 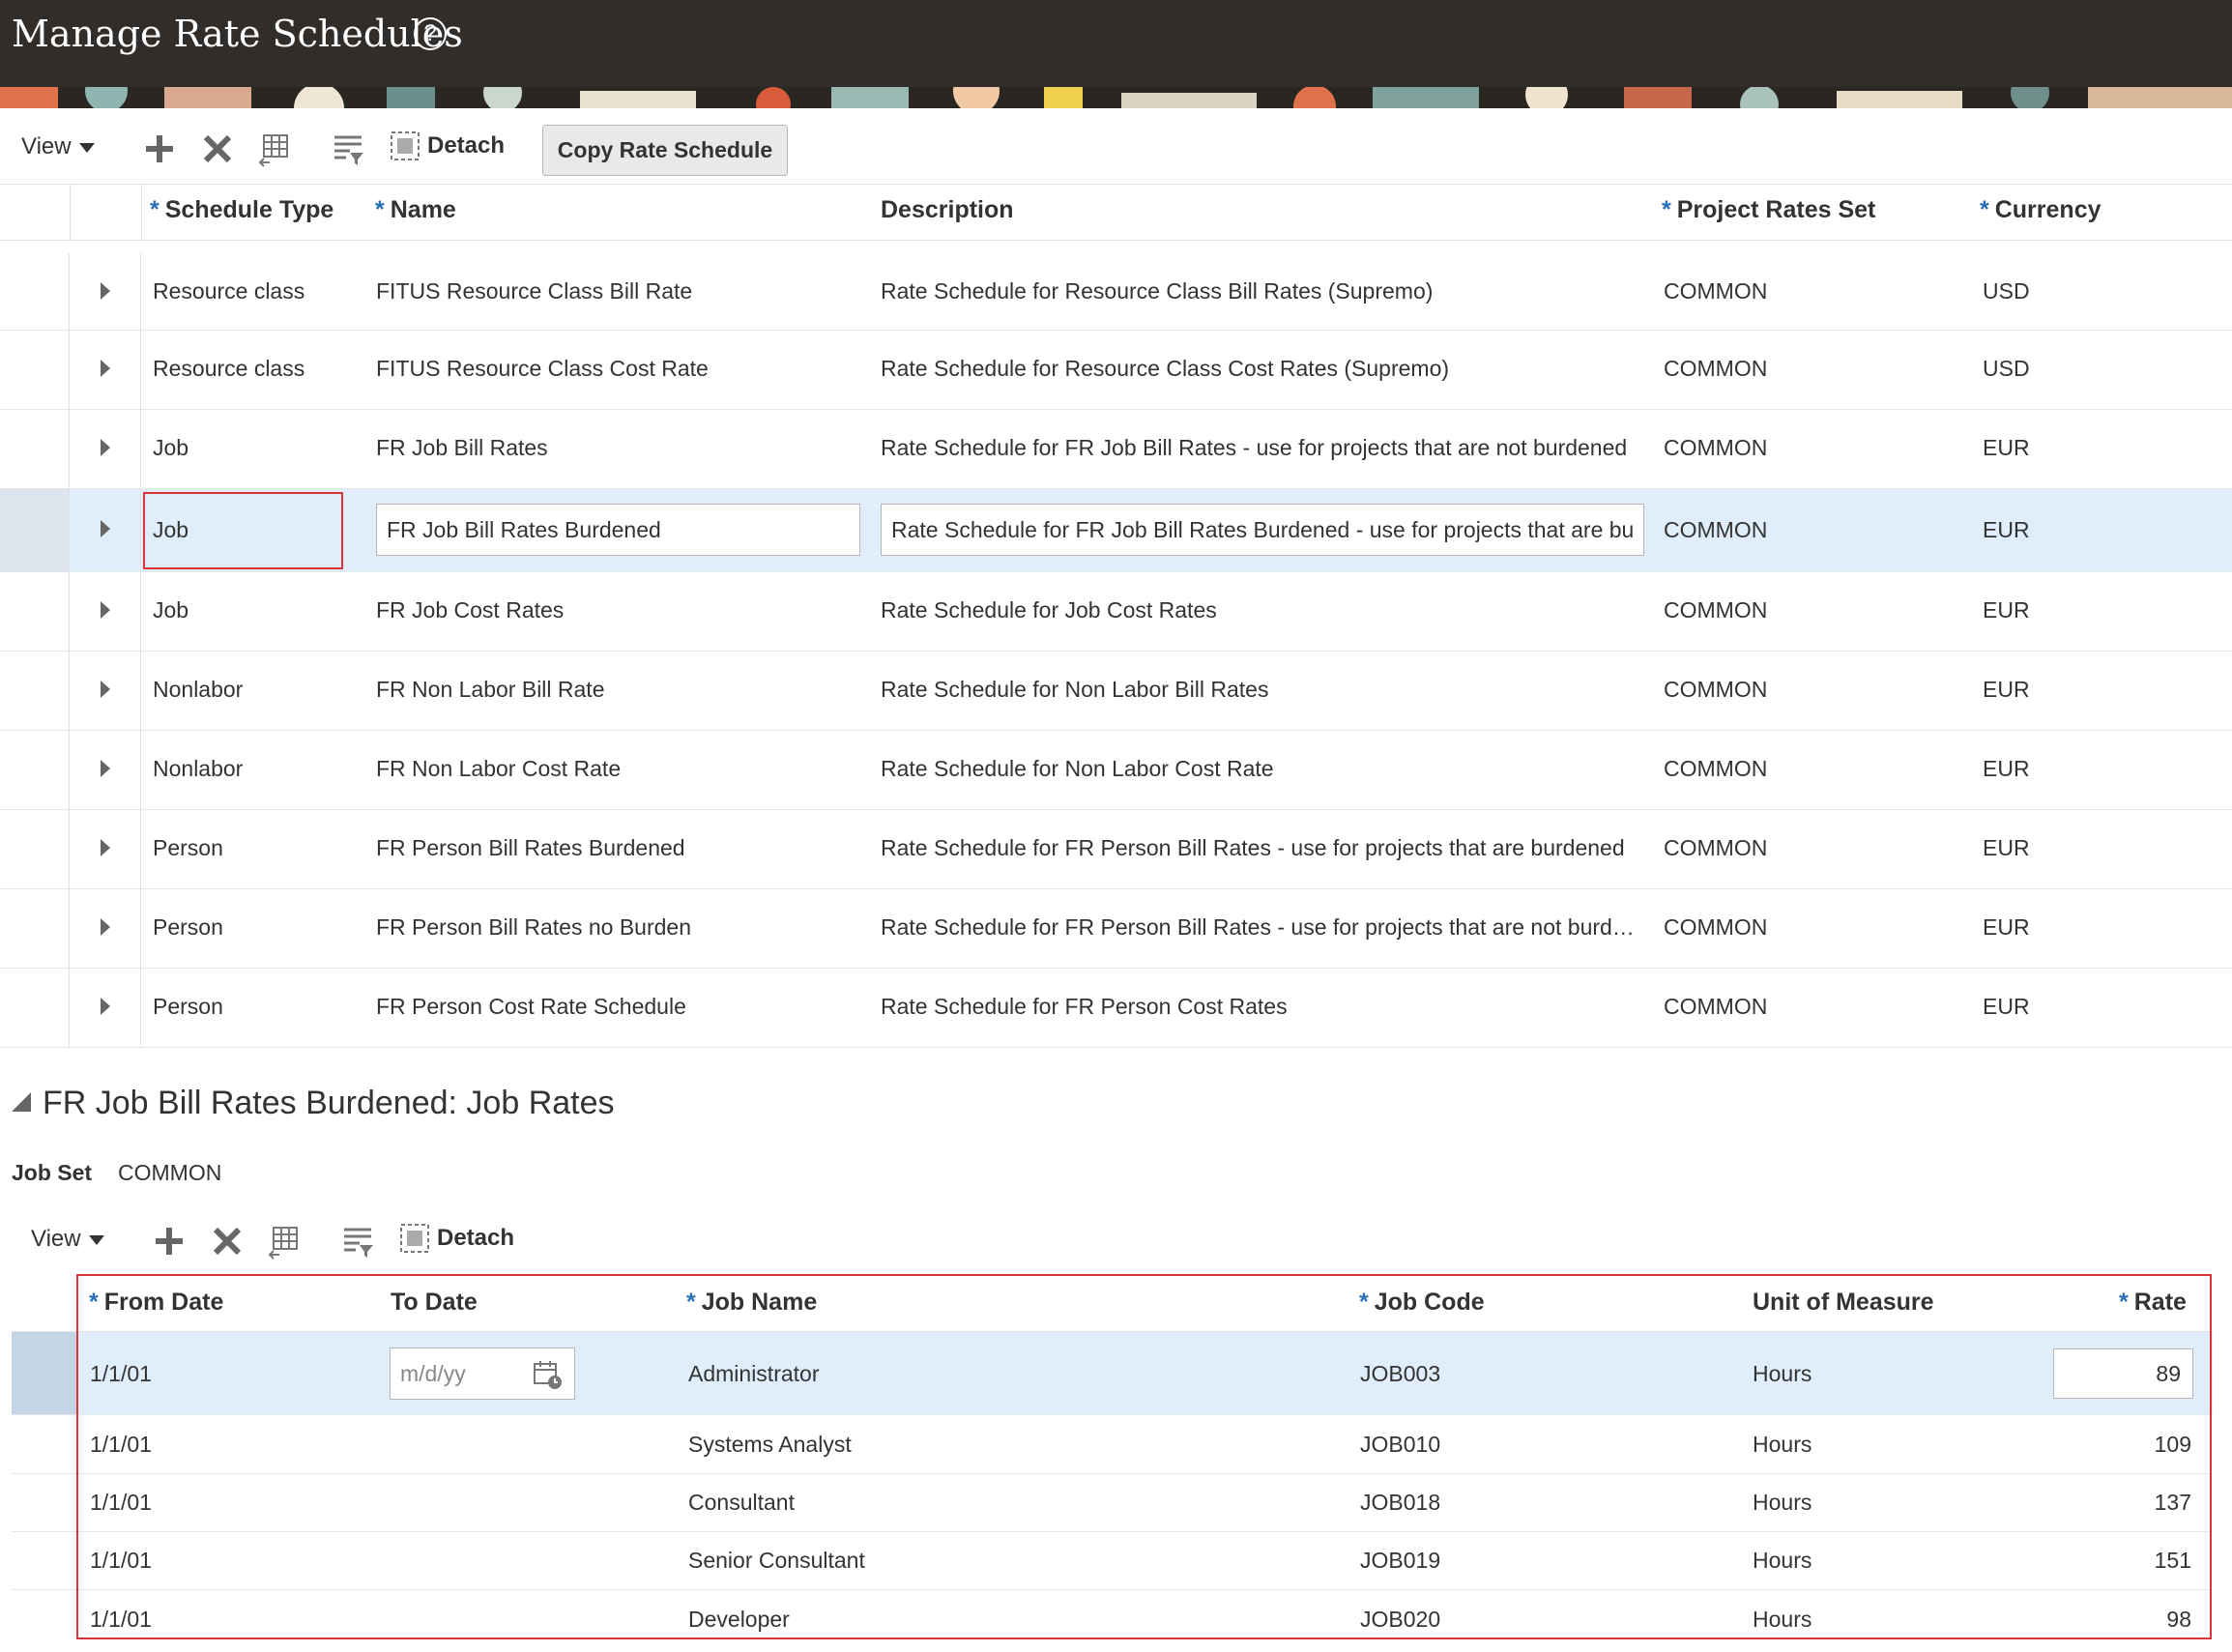 What do you see at coordinates (242, 210) in the screenshot?
I see `column-header-schedule-type: * Schedule Type` at bounding box center [242, 210].